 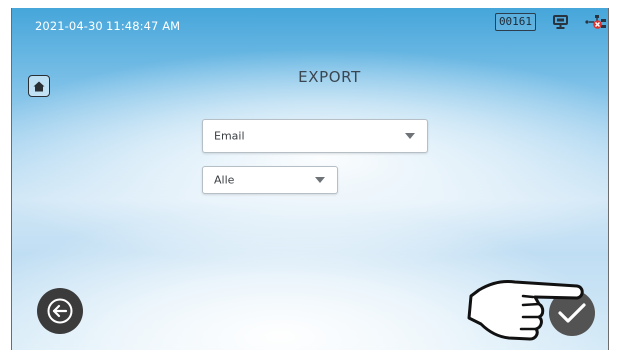 What do you see at coordinates (224, 180) in the screenshot?
I see `scope-select-value: Alle` at bounding box center [224, 180].